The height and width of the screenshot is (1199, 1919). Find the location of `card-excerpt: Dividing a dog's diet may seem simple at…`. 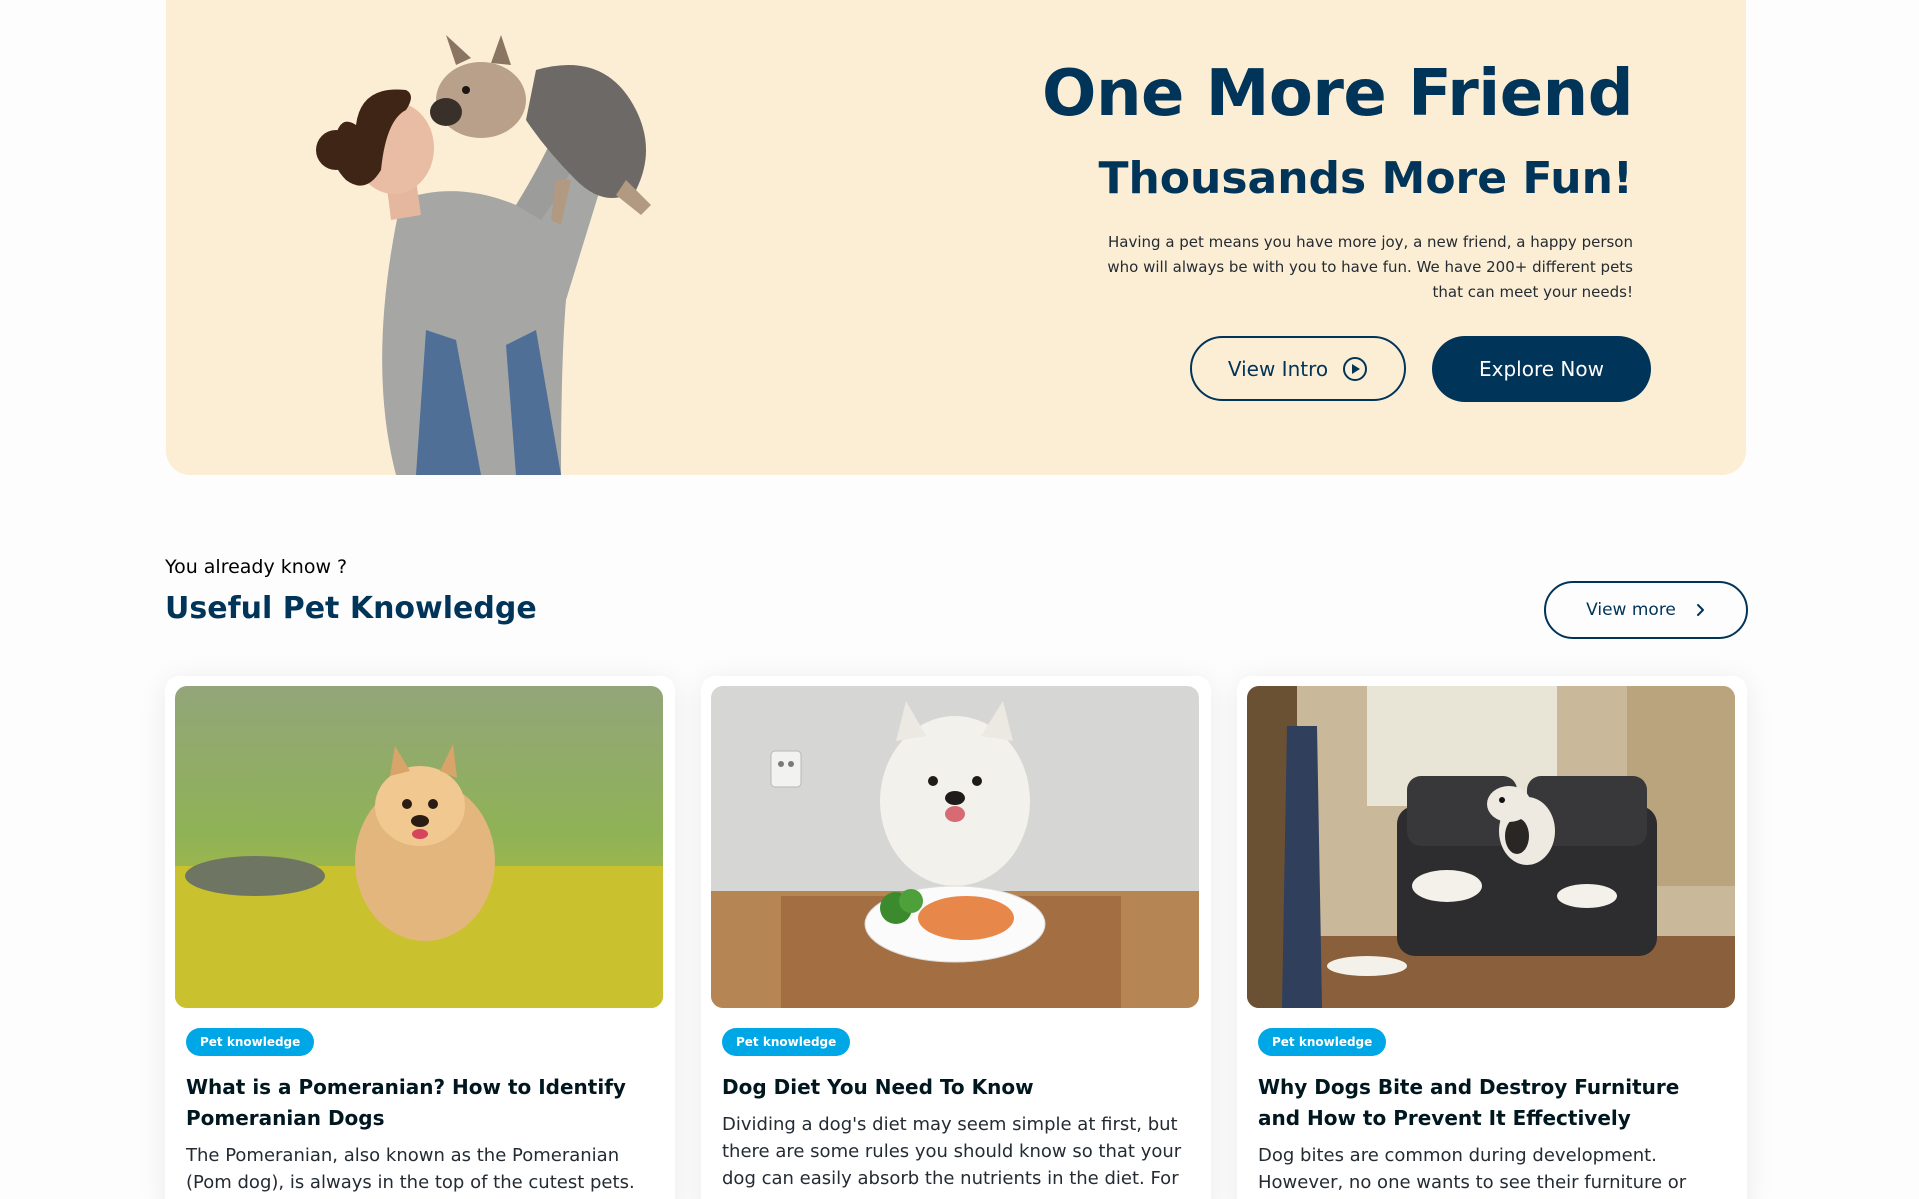

card-excerpt: Dividing a dog's diet may seem simple at… is located at coordinates (952, 1151).